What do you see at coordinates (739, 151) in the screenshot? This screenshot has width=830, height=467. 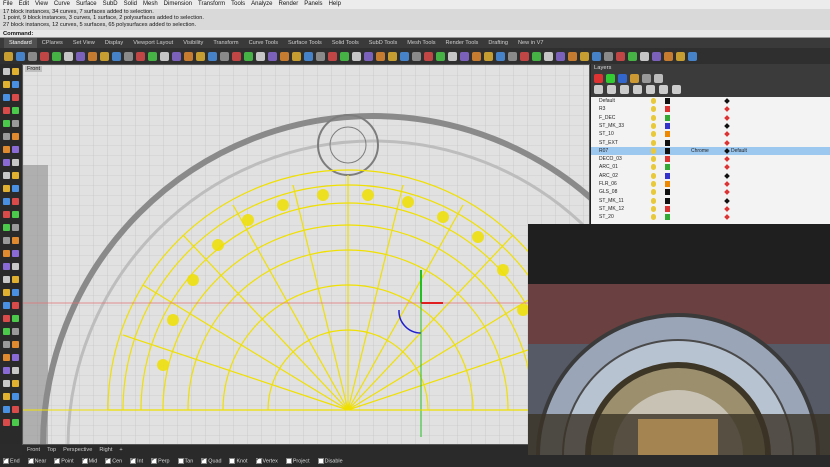 I see `layer-print-color: Default` at bounding box center [739, 151].